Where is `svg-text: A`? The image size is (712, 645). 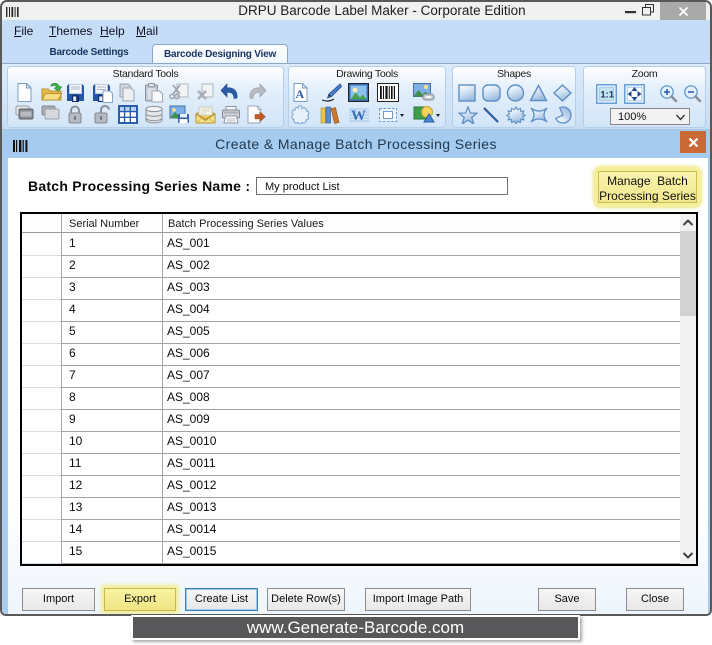 svg-text: A is located at coordinates (300, 94).